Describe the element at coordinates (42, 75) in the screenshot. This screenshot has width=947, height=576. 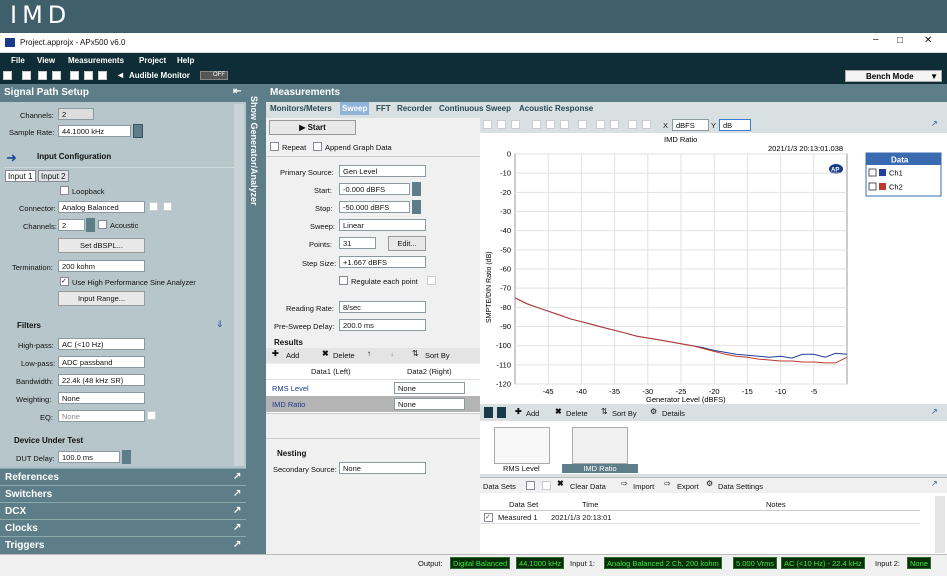
I see `save-icon` at that location.